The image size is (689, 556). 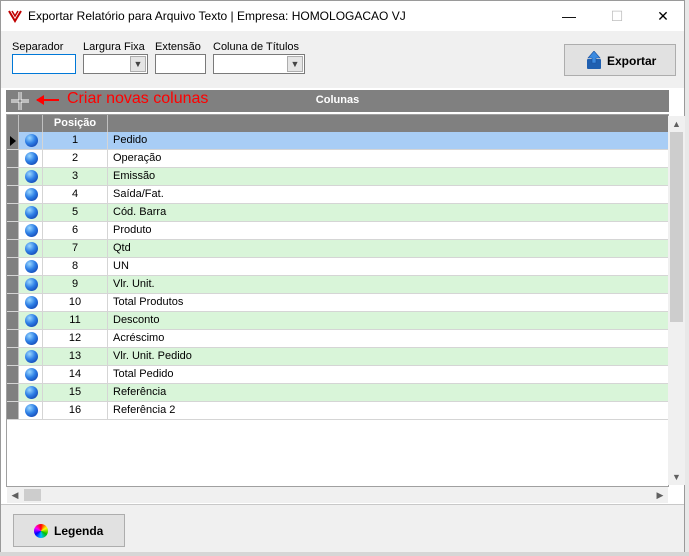 I want to click on scroll-right-icon: ▶, so click(x=660, y=495).